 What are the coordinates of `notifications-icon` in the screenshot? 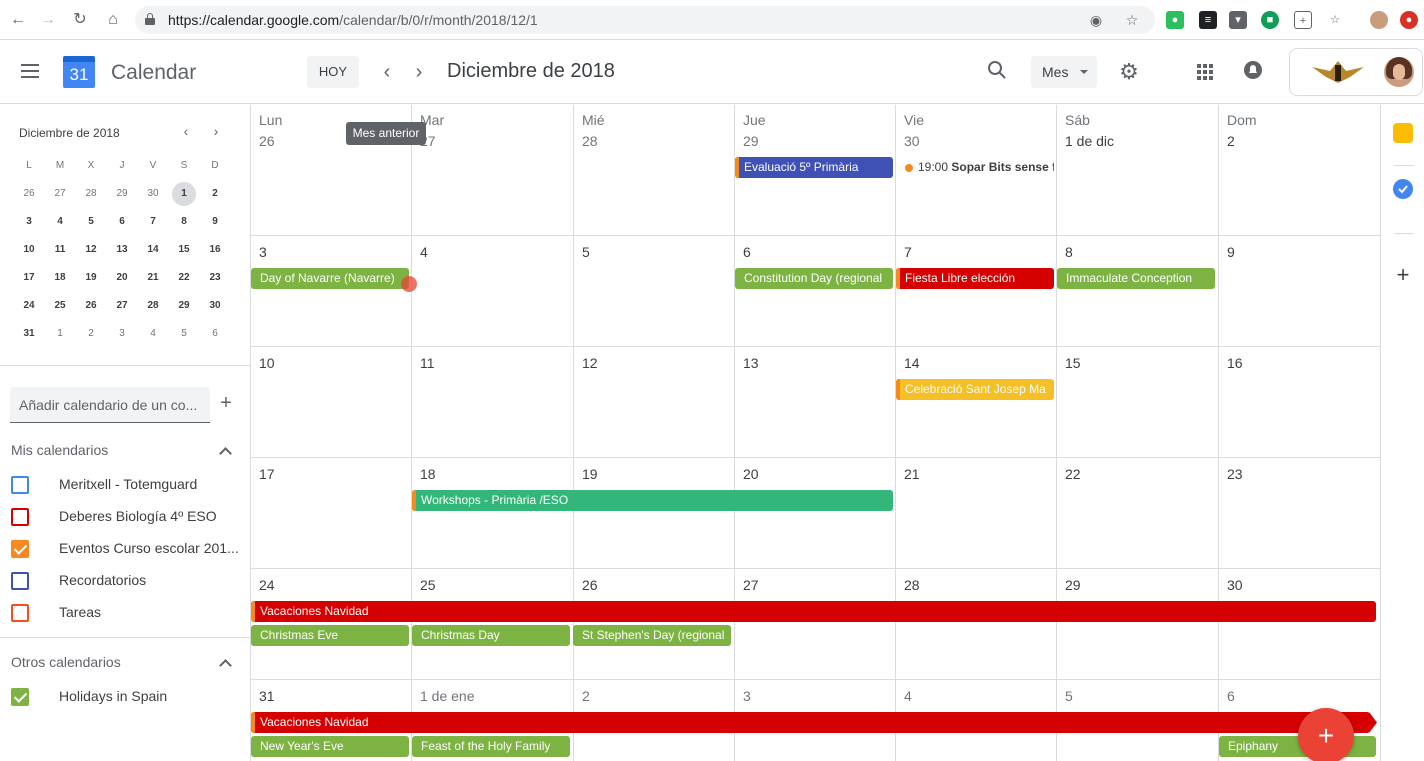 It's located at (1253, 72).